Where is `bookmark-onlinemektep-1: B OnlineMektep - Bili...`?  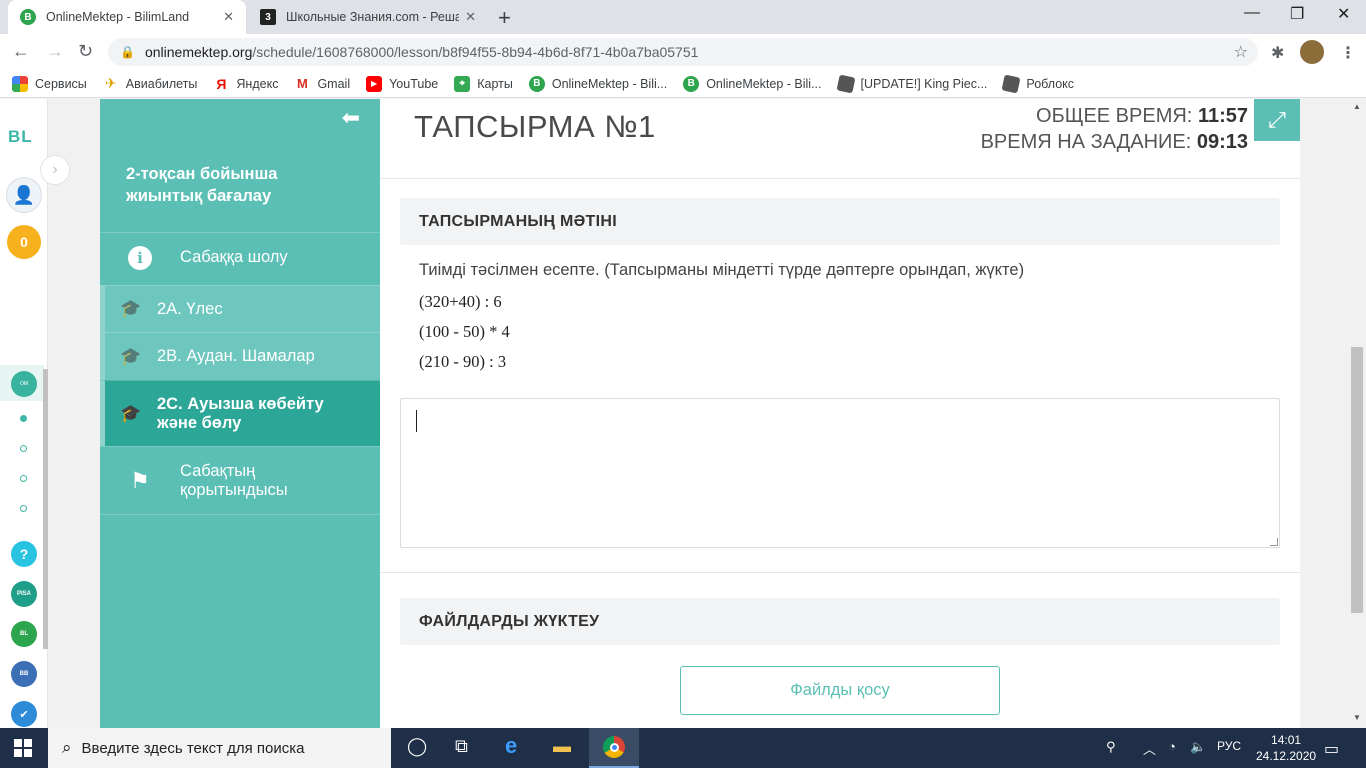 bookmark-onlinemektep-1: B OnlineMektep - Bili... is located at coordinates (597, 83).